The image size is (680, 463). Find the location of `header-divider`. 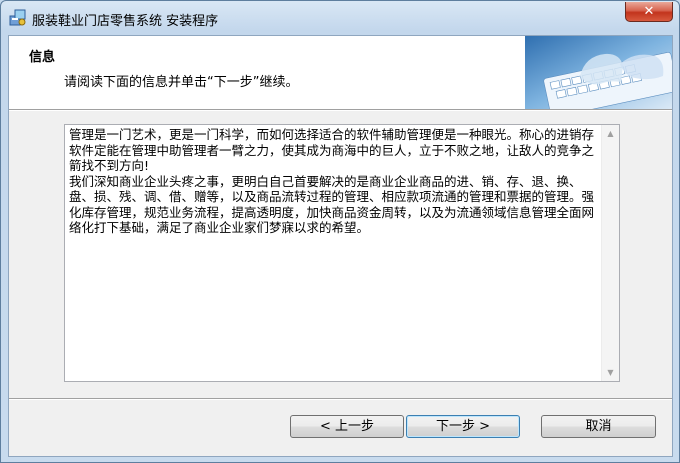

header-divider is located at coordinates (340, 110).